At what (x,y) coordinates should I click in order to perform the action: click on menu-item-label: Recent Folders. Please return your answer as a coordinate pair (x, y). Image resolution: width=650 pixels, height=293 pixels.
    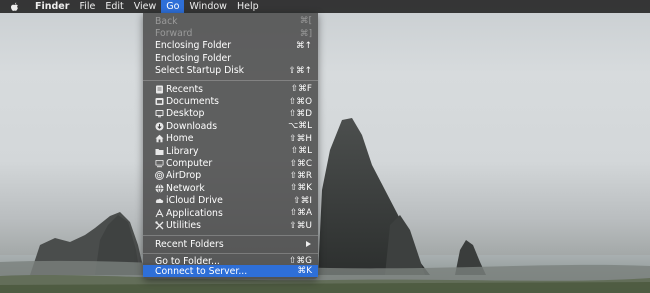
    Looking at the image, I should click on (189, 244).